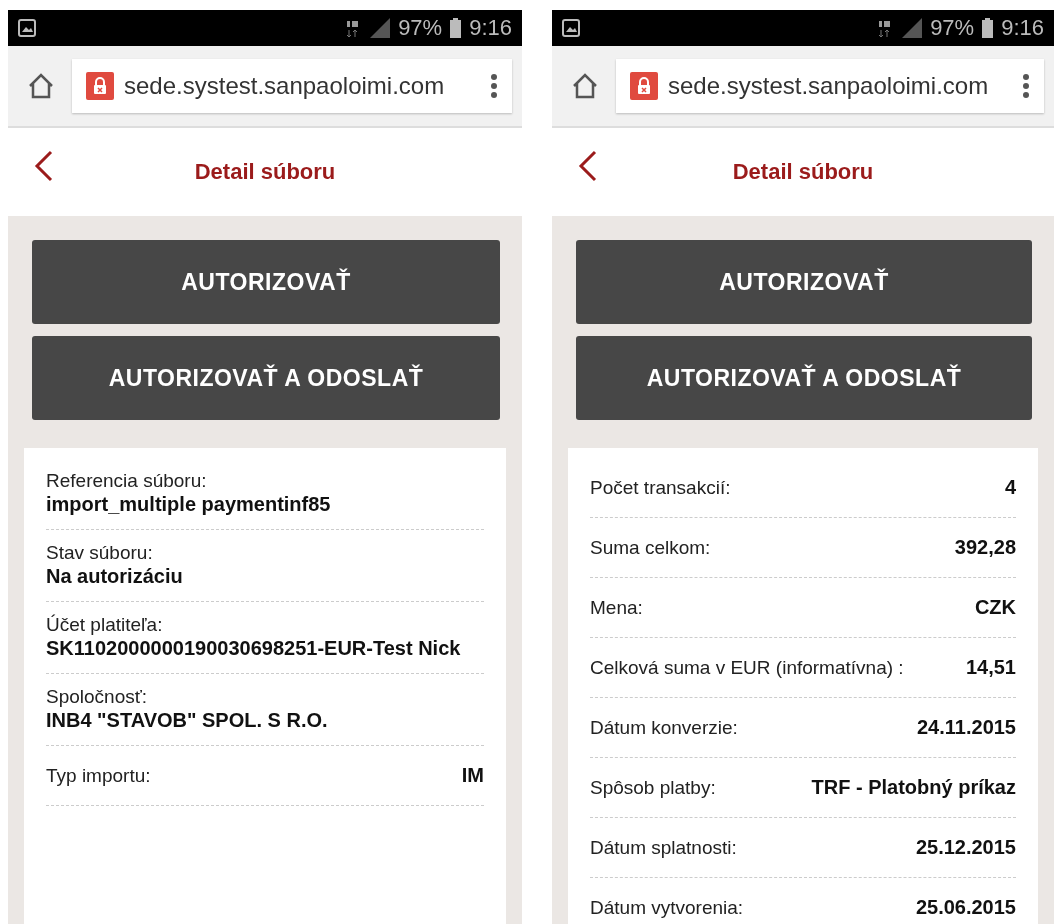 The width and height of the screenshot is (1054, 924). What do you see at coordinates (115, 576) in the screenshot?
I see `detail-value: Na autorizáciu` at bounding box center [115, 576].